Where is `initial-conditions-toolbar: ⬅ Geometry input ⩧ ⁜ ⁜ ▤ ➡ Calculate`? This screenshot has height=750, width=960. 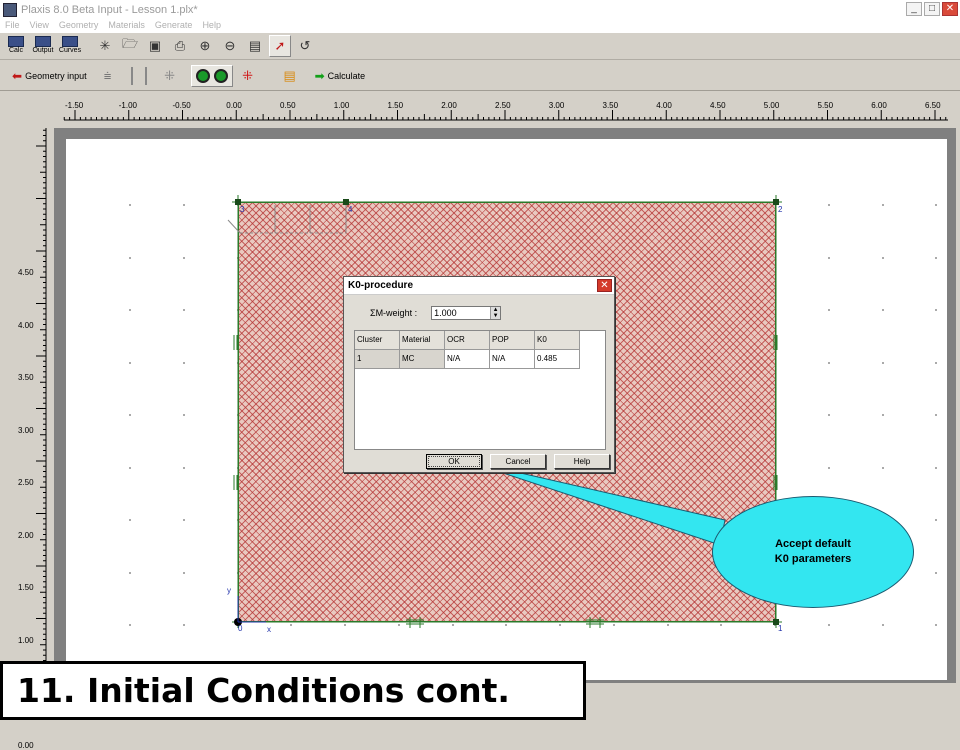 initial-conditions-toolbar: ⬅ Geometry input ⩧ ⁜ ⁜ ▤ ➡ Calculate is located at coordinates (480, 76).